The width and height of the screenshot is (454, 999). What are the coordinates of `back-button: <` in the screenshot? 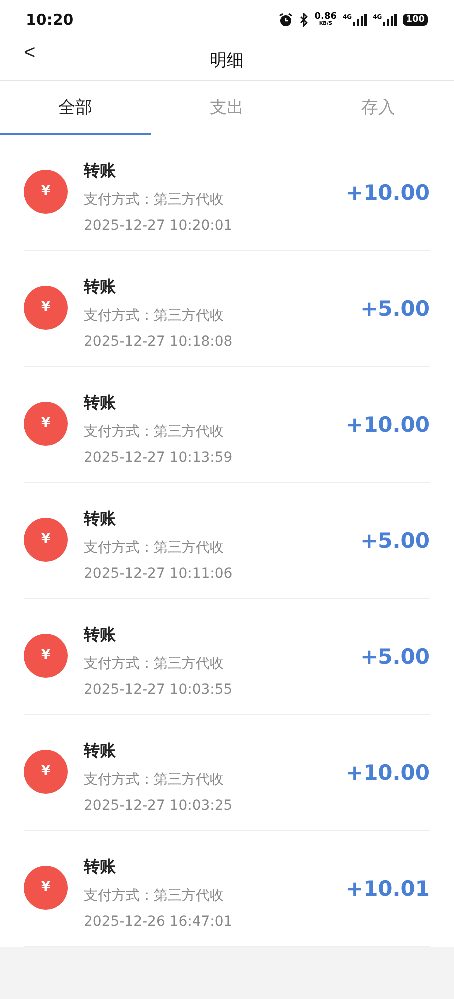 It's located at (30, 53).